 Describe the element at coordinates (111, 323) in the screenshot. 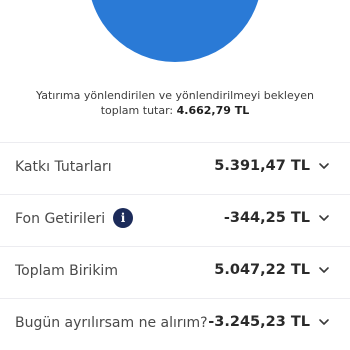

I see `row-label: Bugün ayrılırsam ne alırım?` at that location.